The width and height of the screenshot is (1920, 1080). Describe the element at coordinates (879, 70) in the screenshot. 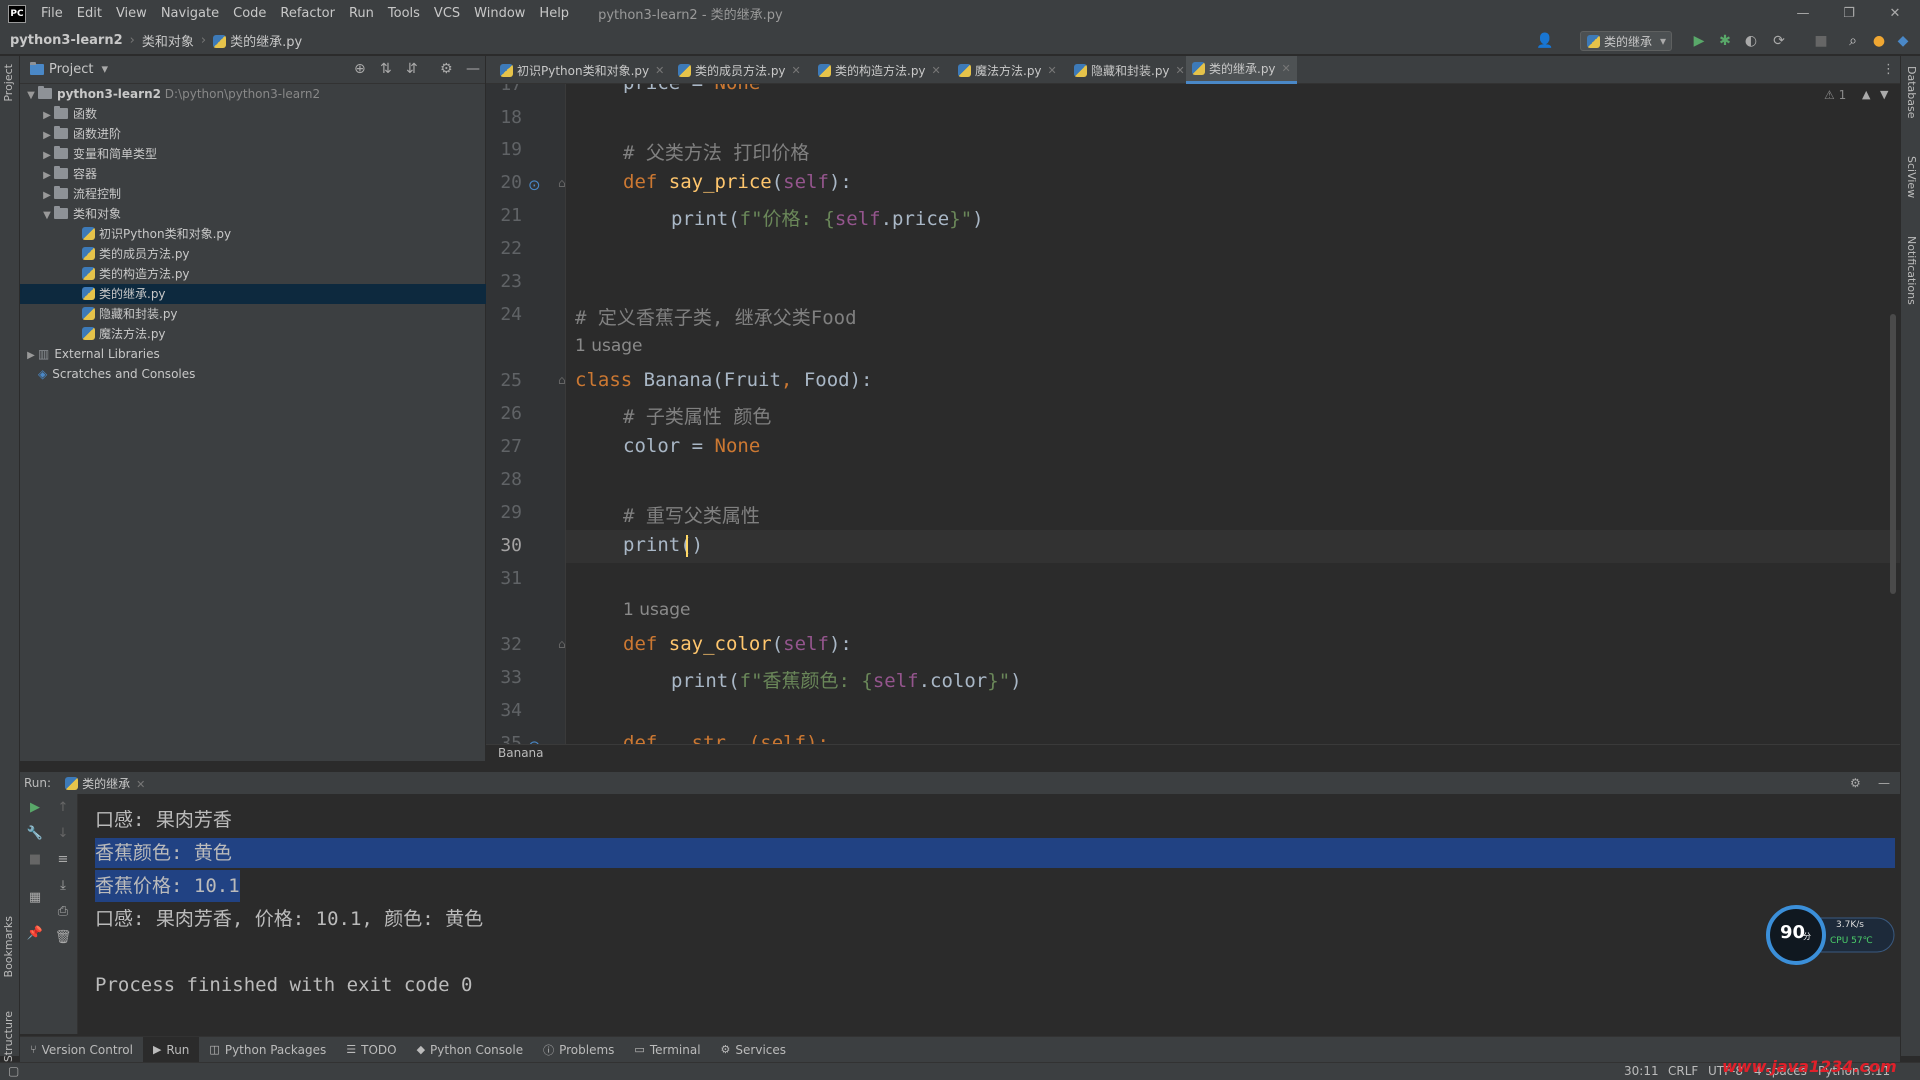

I see `editor-tab: 类的构造方法.py ✕` at that location.